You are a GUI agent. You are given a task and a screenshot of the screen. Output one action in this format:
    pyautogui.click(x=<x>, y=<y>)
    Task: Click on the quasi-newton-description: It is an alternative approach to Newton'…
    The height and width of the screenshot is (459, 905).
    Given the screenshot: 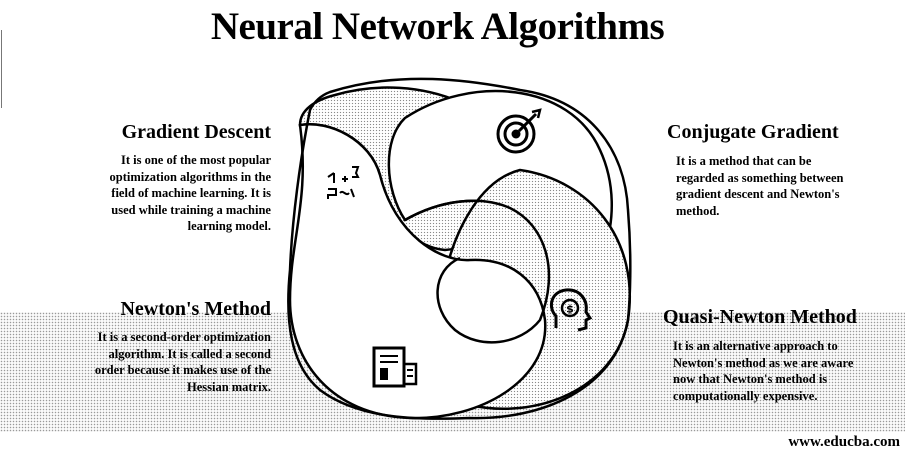 What is the action you would take?
    pyautogui.click(x=763, y=371)
    